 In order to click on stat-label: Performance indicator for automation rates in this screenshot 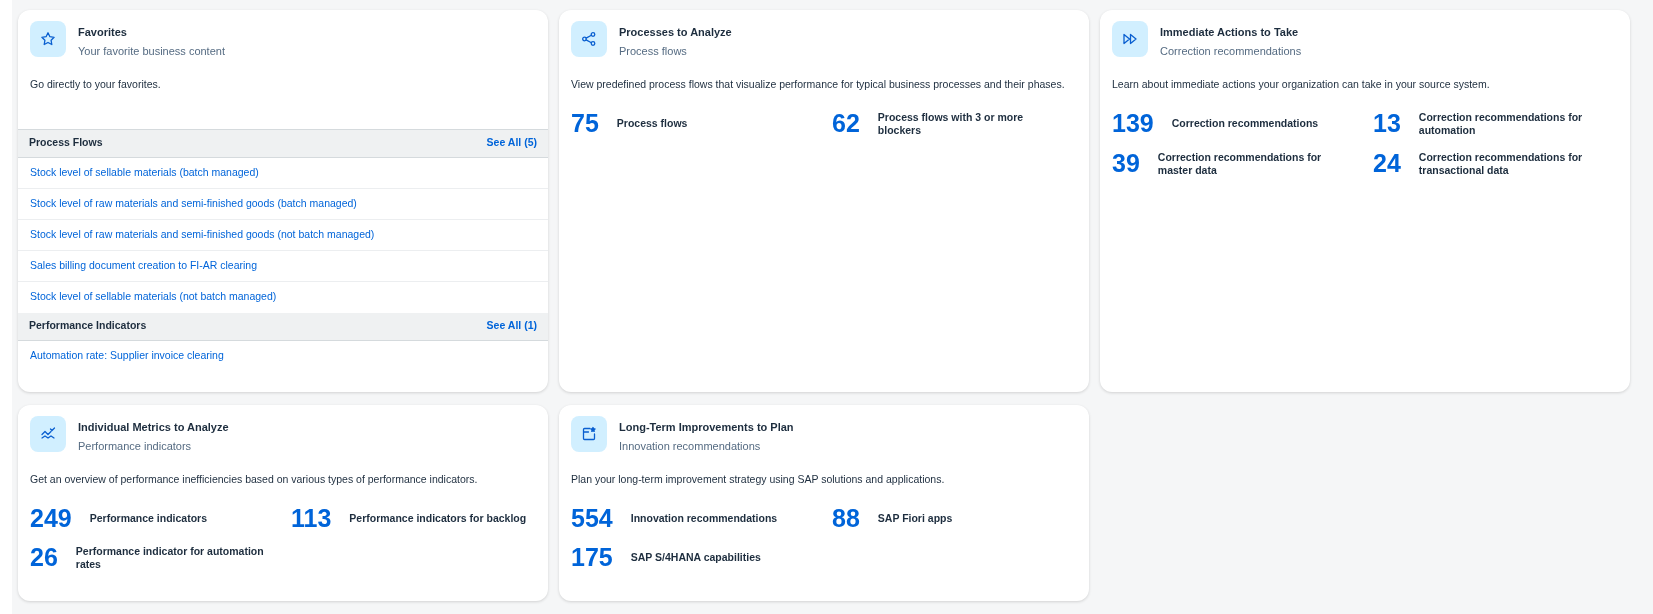, I will do `click(170, 557)`.